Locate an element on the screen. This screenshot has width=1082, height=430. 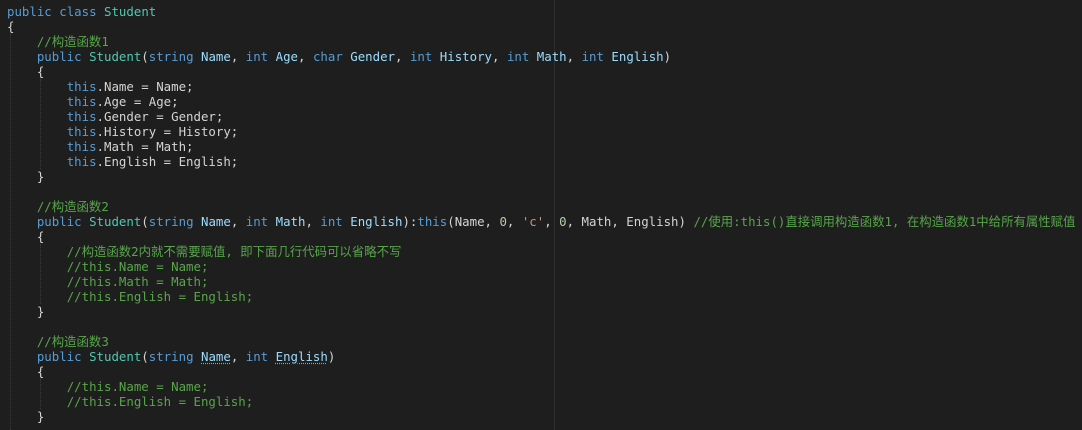
code-line: public Student(string Name, int English) is located at coordinates (544, 356).